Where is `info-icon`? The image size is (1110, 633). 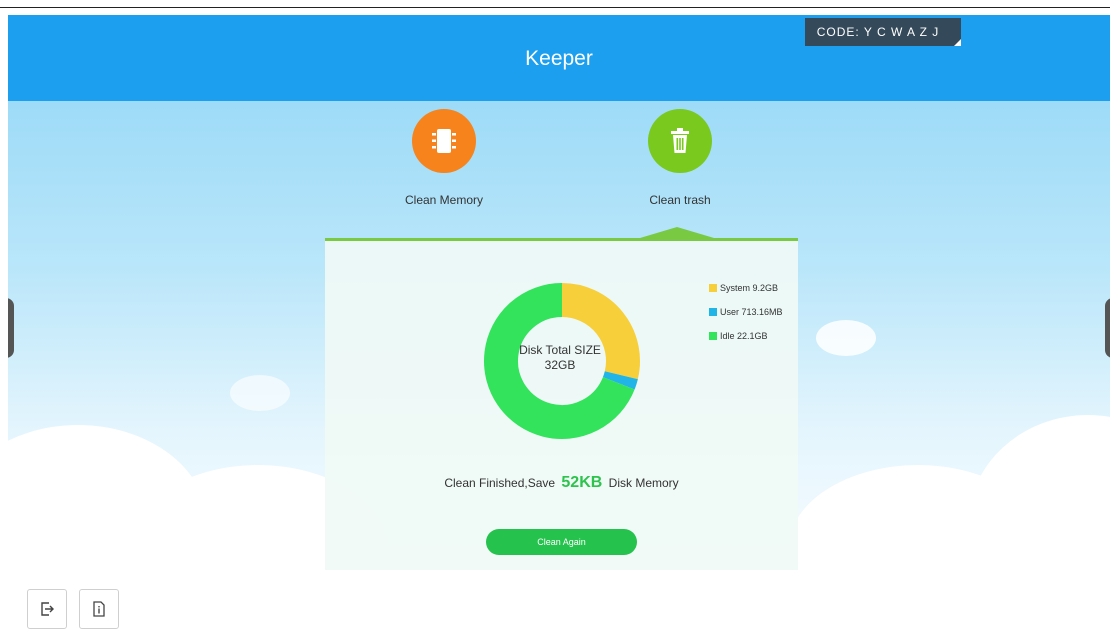 info-icon is located at coordinates (99, 609).